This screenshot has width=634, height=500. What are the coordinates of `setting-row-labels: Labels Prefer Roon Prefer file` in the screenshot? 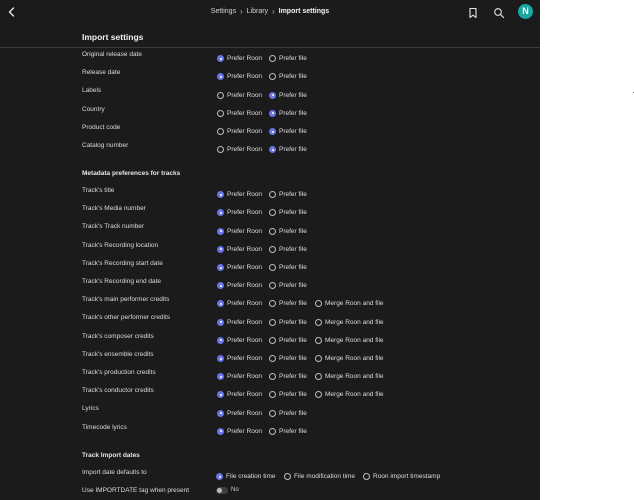 It's located at (270, 91).